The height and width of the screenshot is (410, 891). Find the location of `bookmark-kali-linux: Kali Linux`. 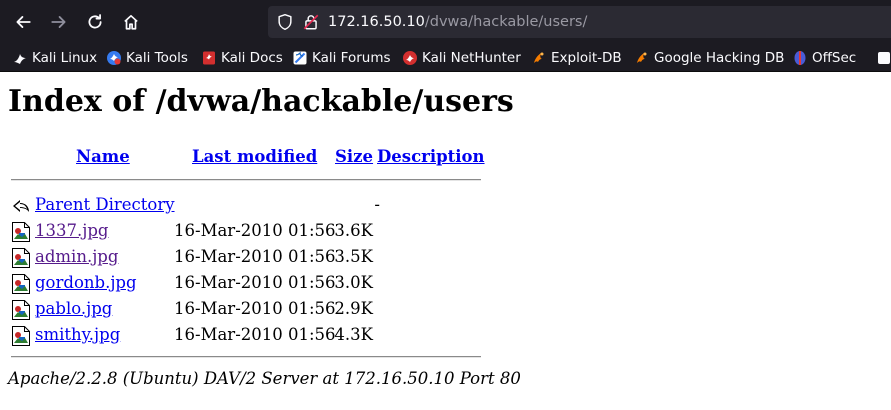

bookmark-kali-linux: Kali Linux is located at coordinates (54, 58).